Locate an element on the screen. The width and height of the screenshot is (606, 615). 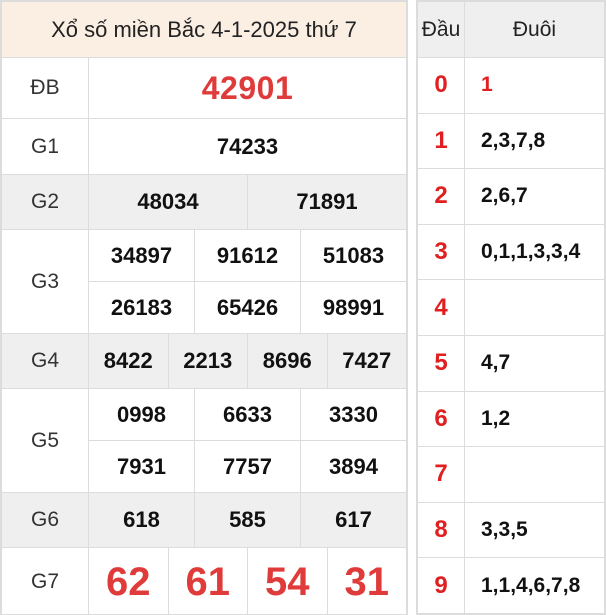
dau-cell: 9 is located at coordinates (441, 585).